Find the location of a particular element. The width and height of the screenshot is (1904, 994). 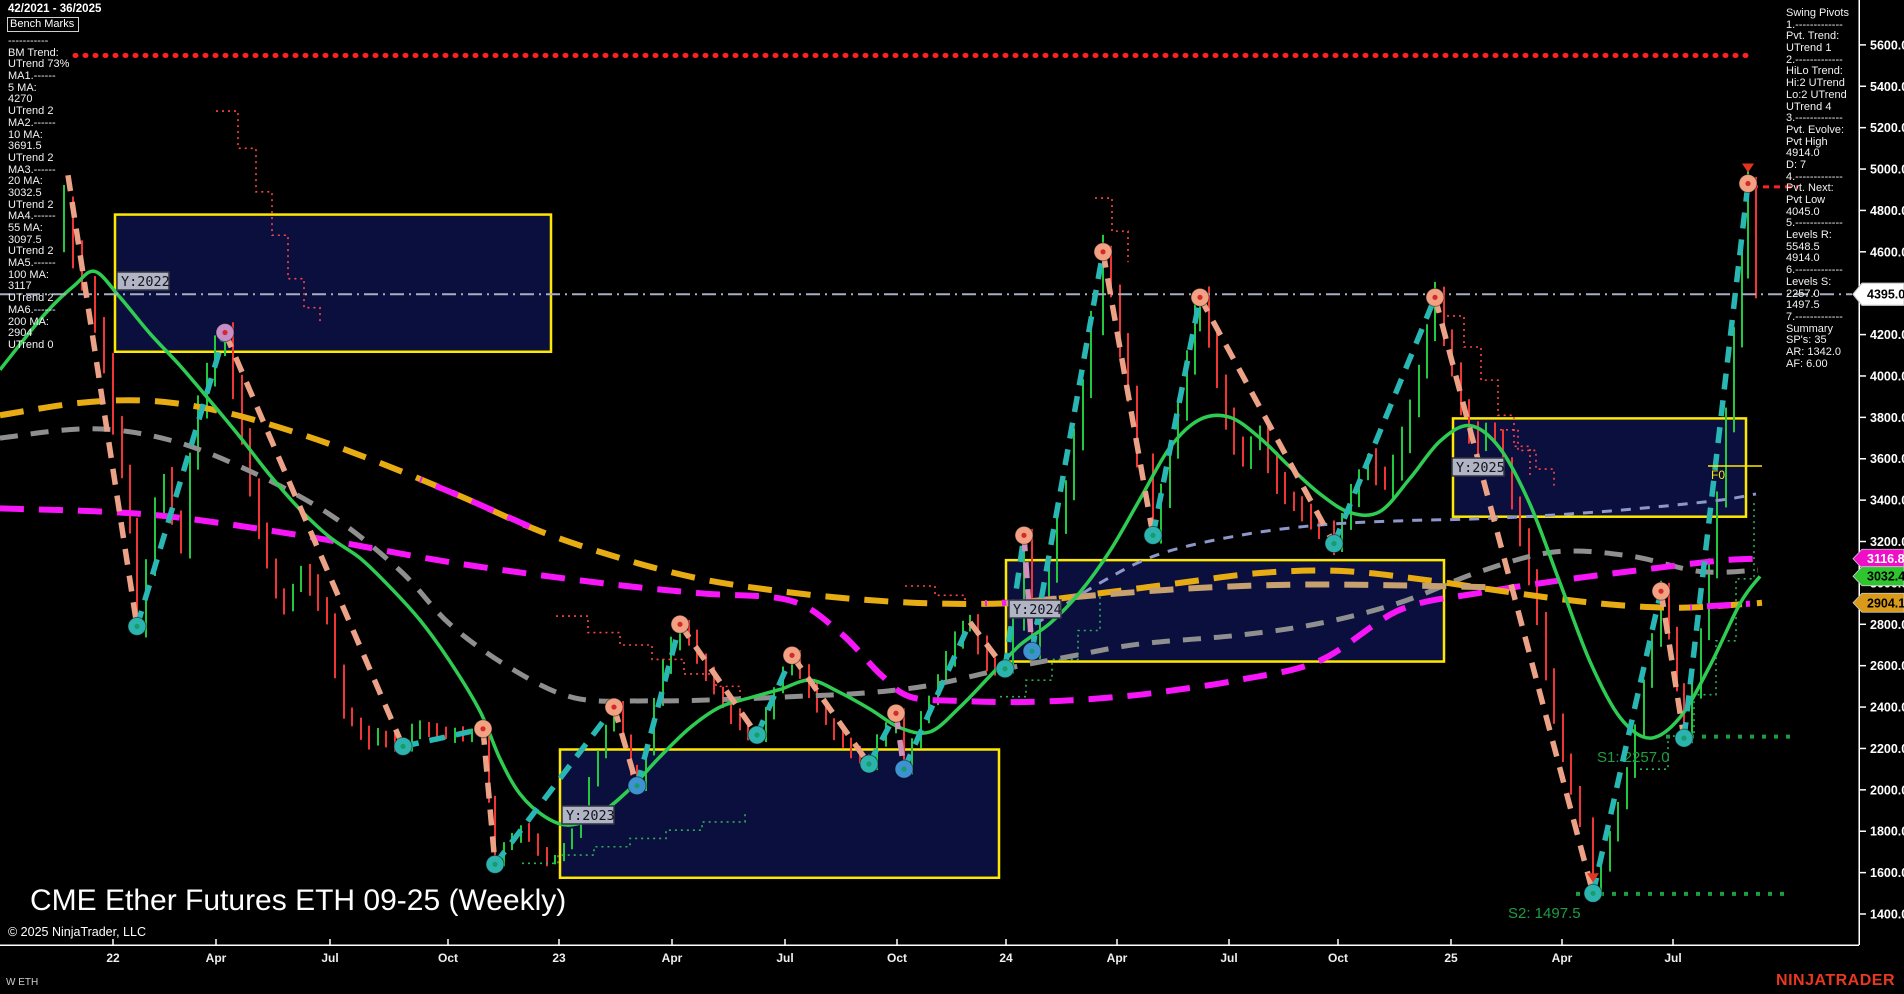

ma-price-marker-label: 2904.1 is located at coordinates (1885, 603).